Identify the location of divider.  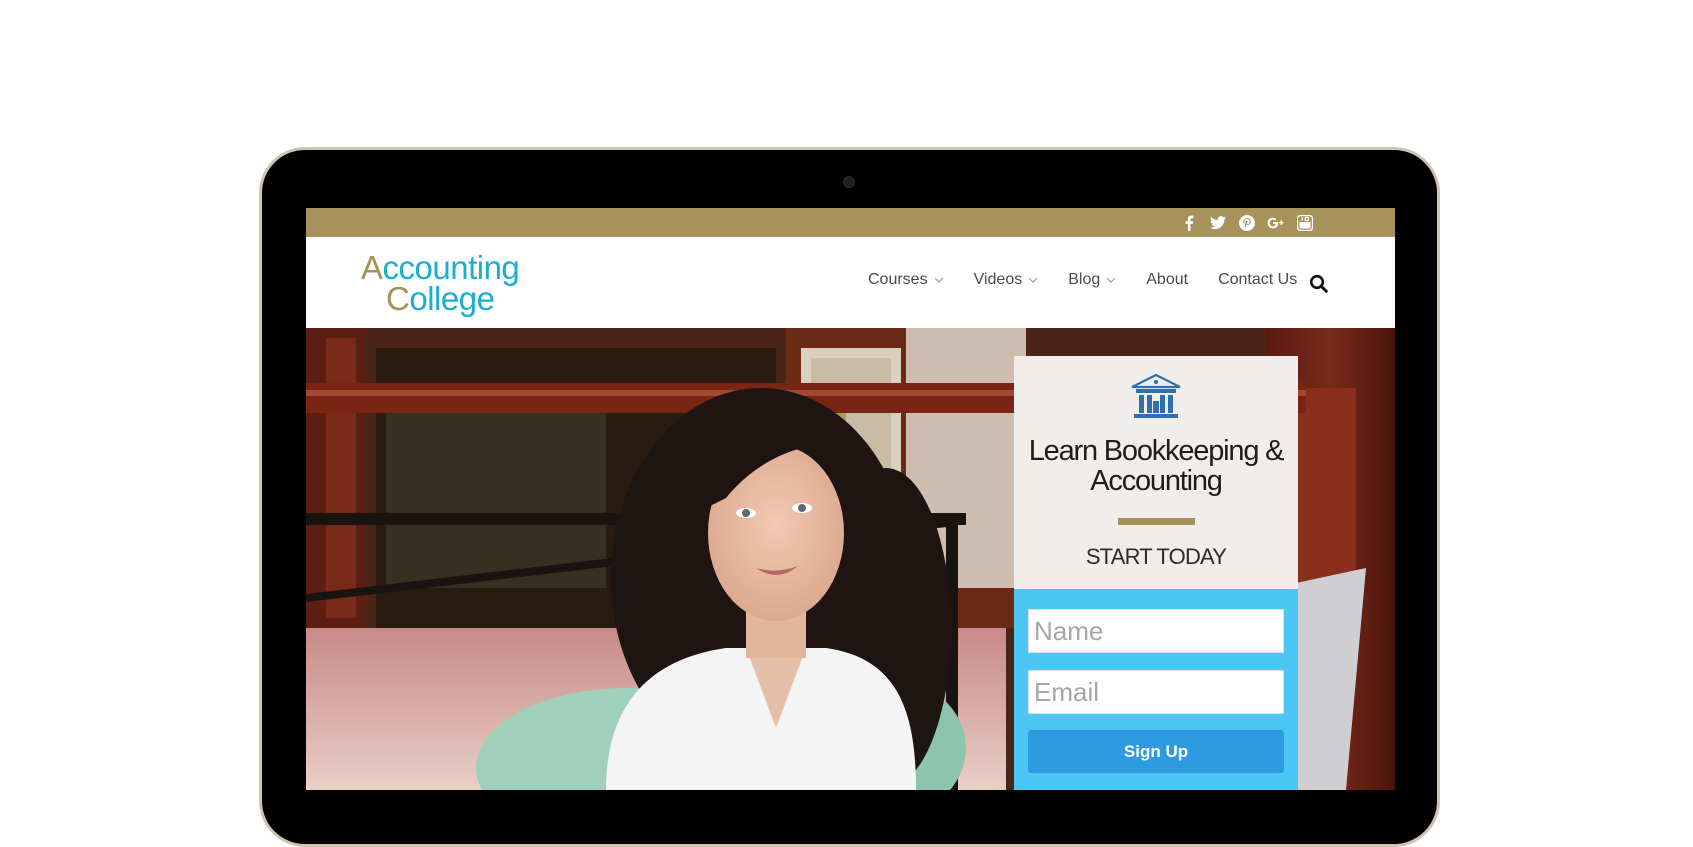
(1156, 521).